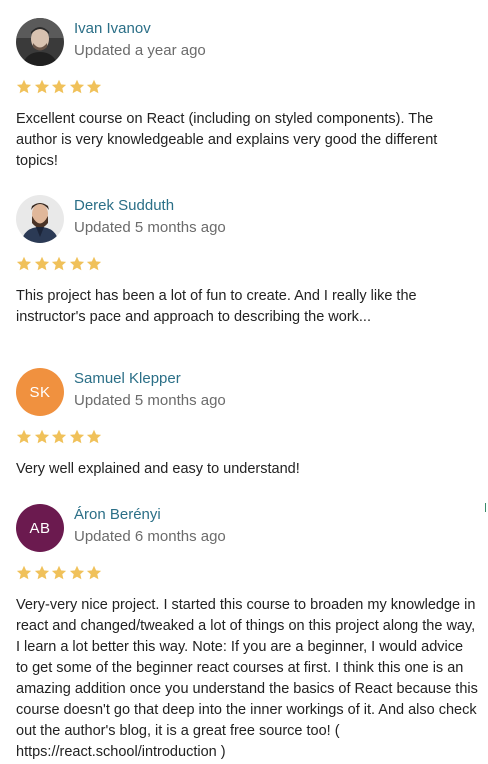 The width and height of the screenshot is (488, 764). What do you see at coordinates (40, 392) in the screenshot?
I see `avatar: SK` at bounding box center [40, 392].